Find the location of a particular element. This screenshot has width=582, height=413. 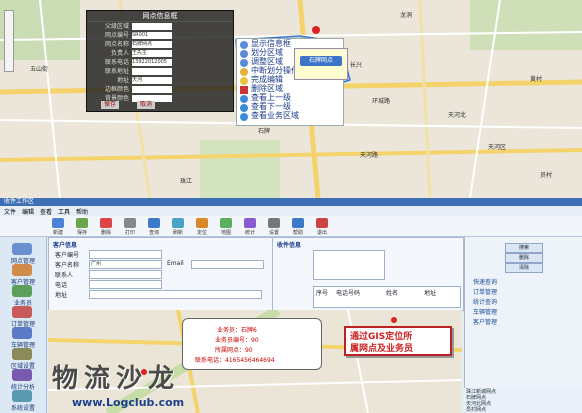

map-label: 龙洞 is located at coordinates (406, 15).